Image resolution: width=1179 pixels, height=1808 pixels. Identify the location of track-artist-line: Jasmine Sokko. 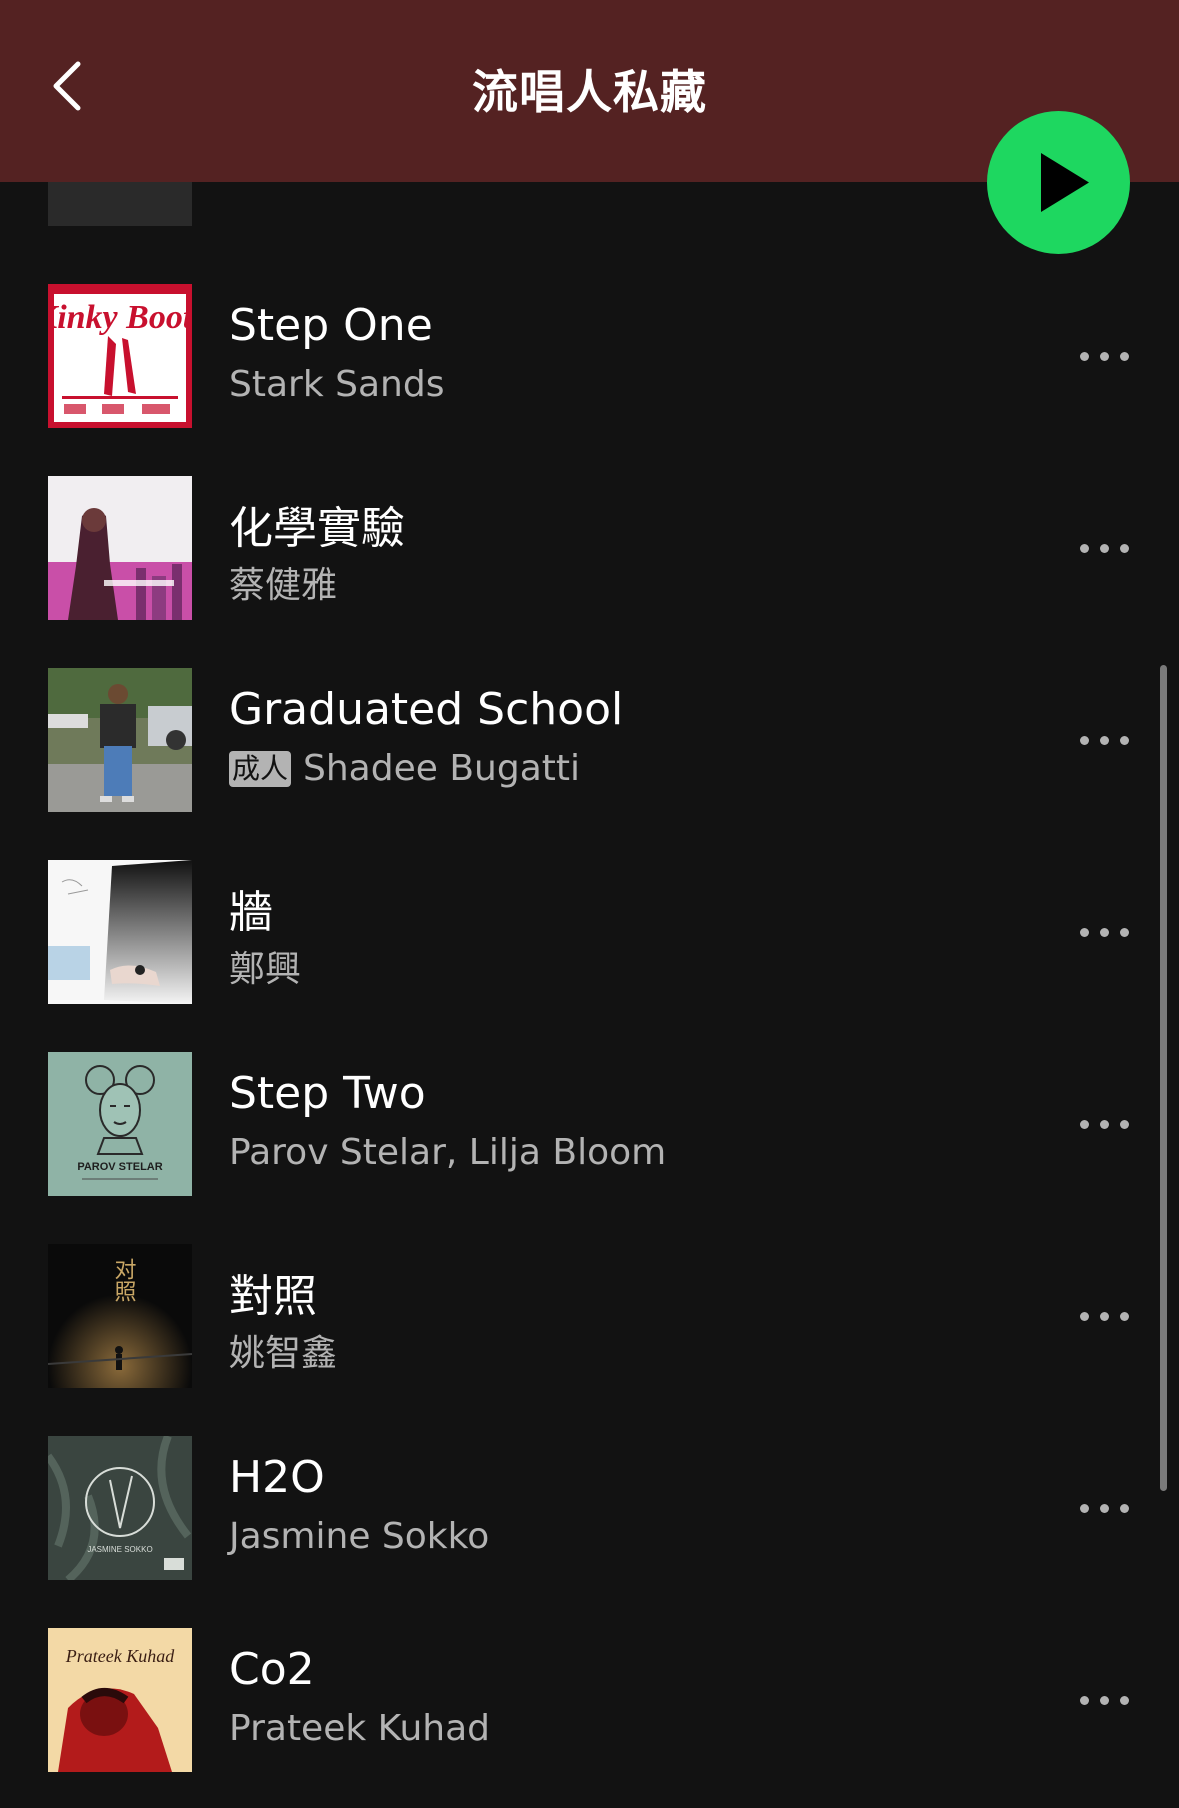
(359, 1536).